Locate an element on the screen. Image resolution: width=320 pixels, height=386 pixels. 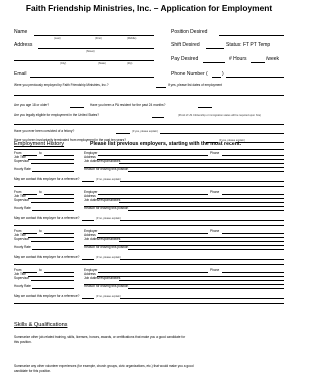
supervisor-label-1: Supervisor is located at coordinates (22, 161).